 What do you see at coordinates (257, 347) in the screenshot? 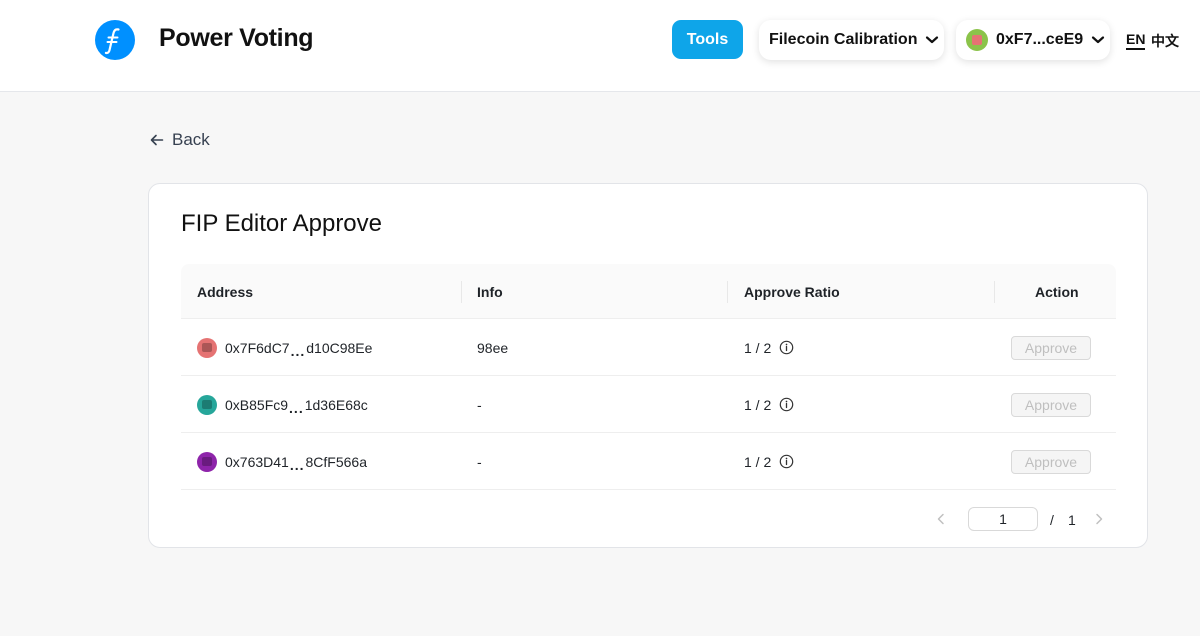
I see `address-prefix: 0x7F6dC7` at bounding box center [257, 347].